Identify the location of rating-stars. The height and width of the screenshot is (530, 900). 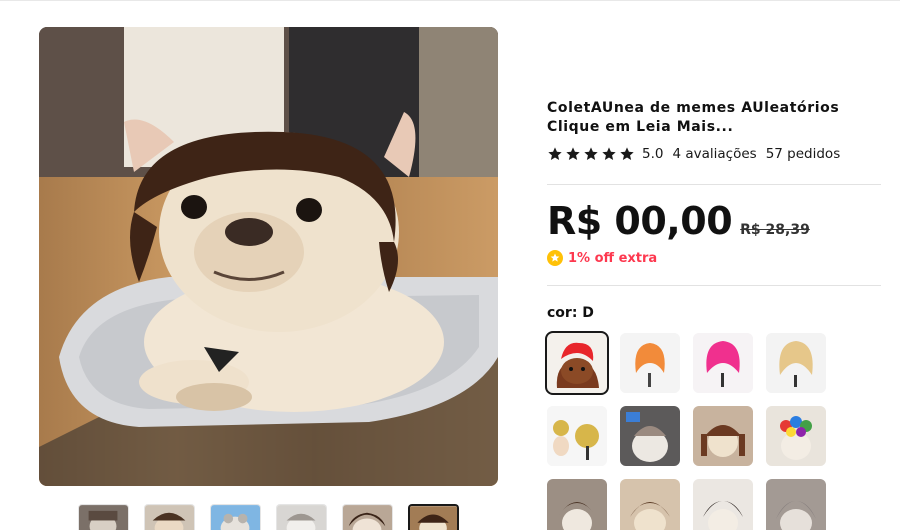
(591, 154).